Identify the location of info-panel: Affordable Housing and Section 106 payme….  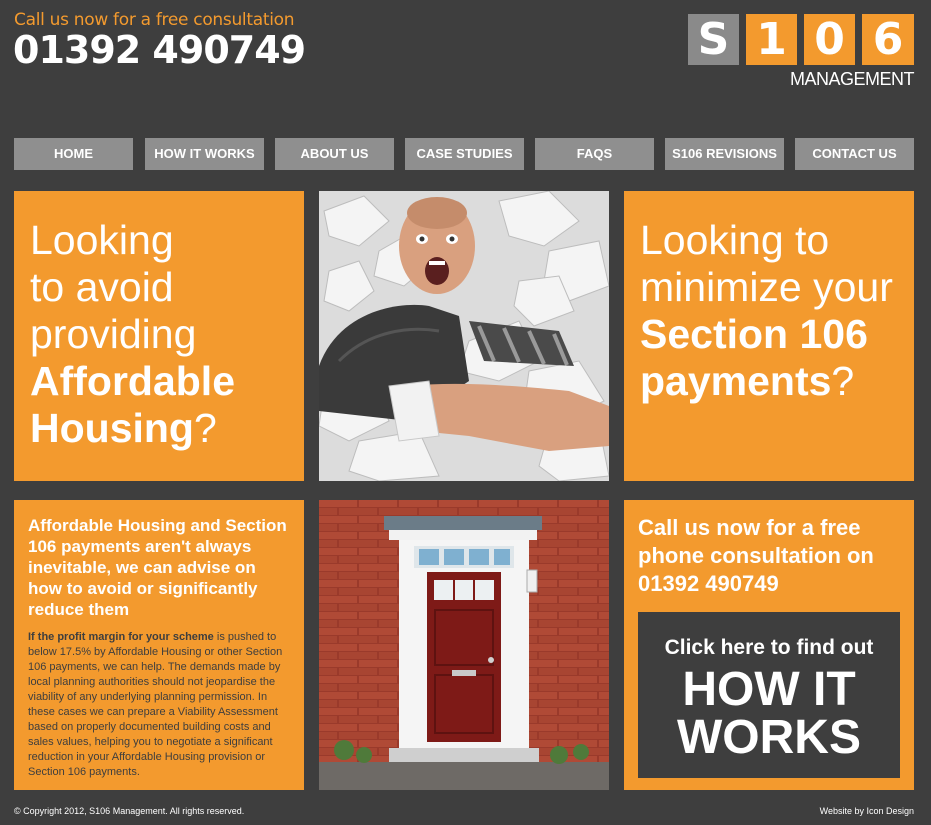
(159, 645).